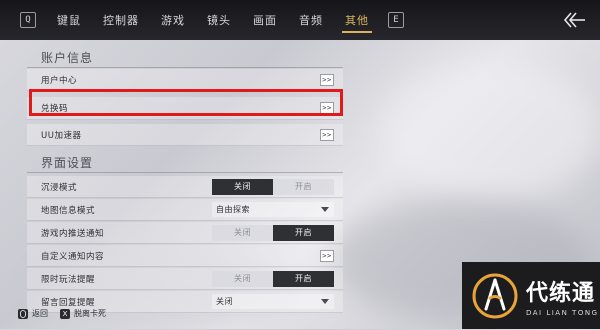  I want to click on dropdown-value: 自由探索, so click(233, 209).